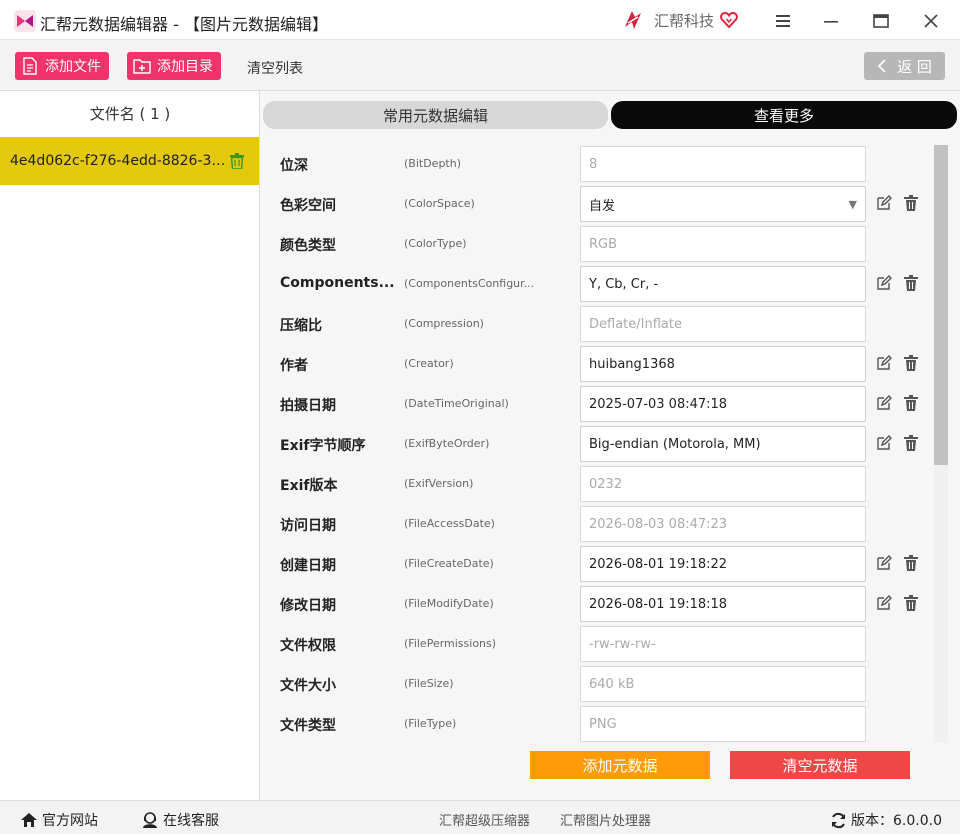 Image resolution: width=960 pixels, height=834 pixels. What do you see at coordinates (723, 204) in the screenshot?
I see `metadata-select: 自发 ▼` at bounding box center [723, 204].